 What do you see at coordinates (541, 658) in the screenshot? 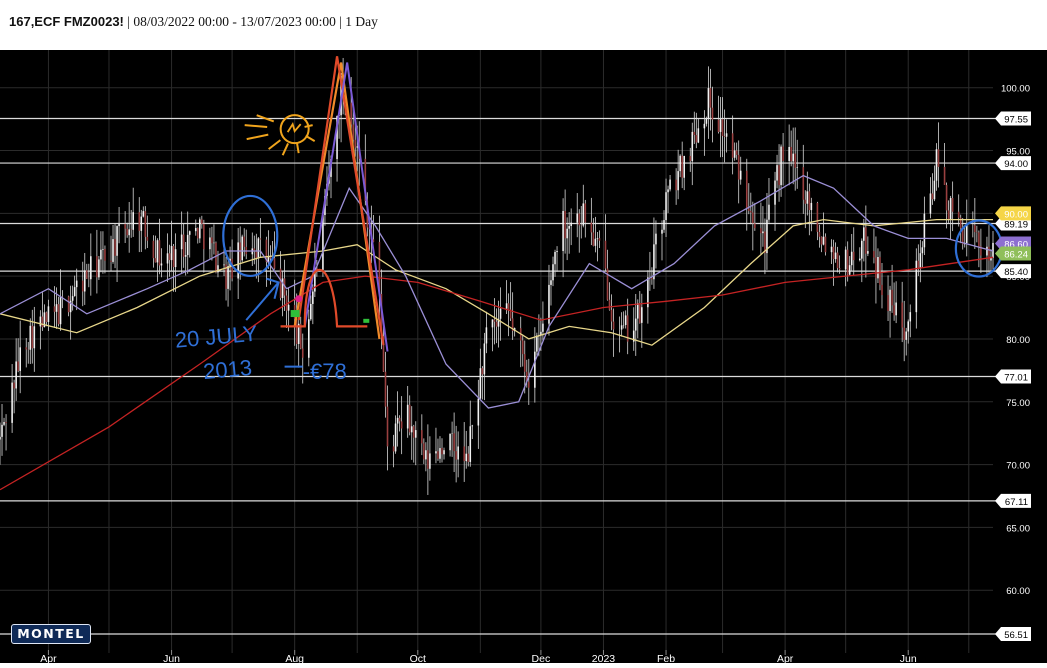
I see `x-tick-label: Dec` at bounding box center [541, 658].